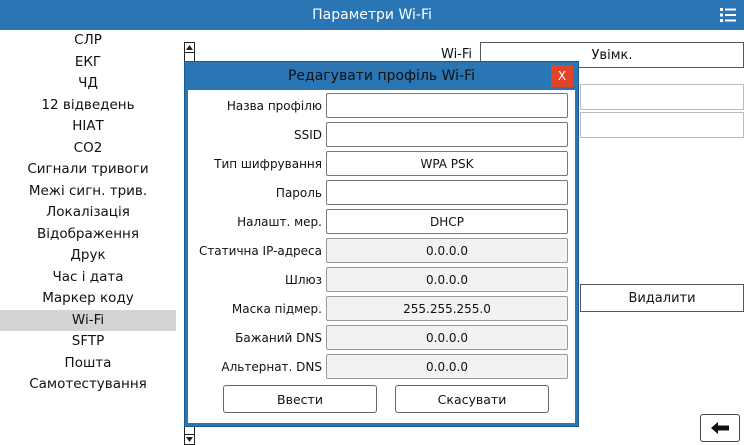 The image size is (744, 445). Describe the element at coordinates (447, 337) in the screenshot. I see `preferred-dns-input: 0.0.0.0` at that location.